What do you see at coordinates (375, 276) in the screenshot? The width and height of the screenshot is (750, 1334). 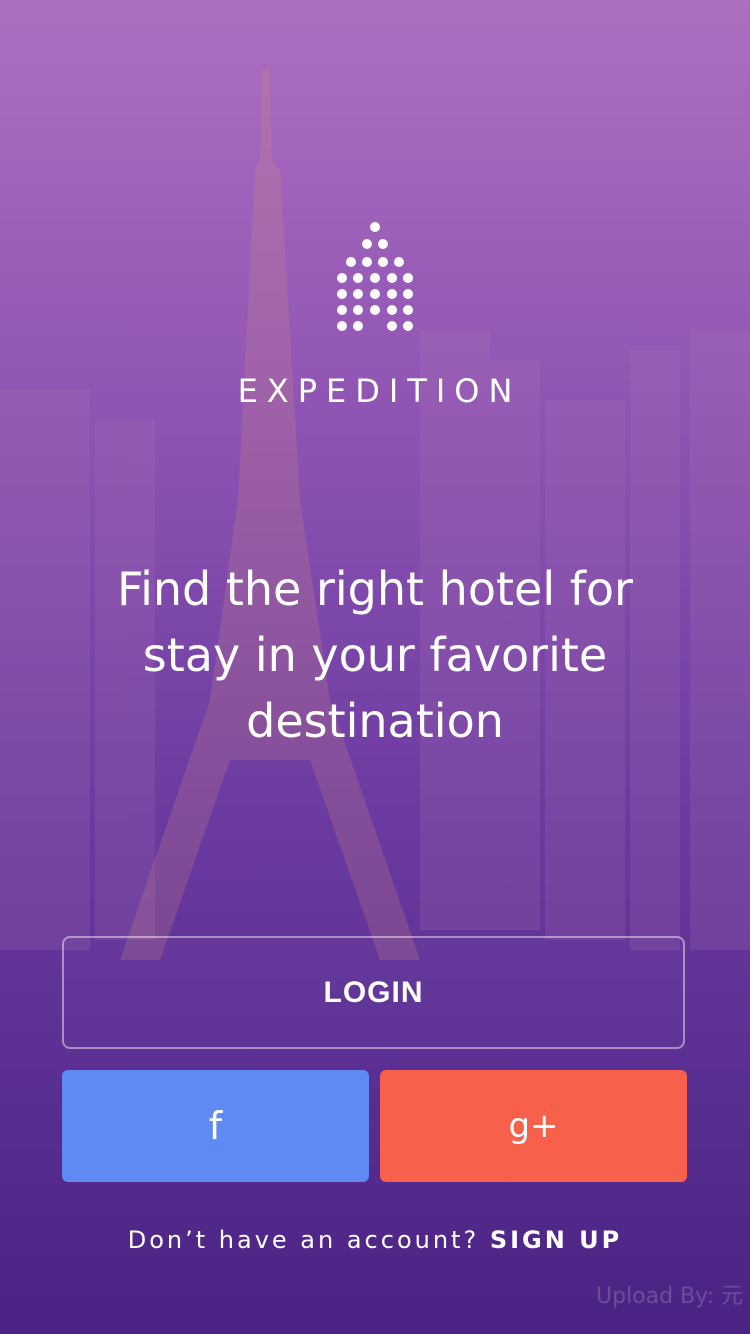 I see `hotel-dots-icon` at bounding box center [375, 276].